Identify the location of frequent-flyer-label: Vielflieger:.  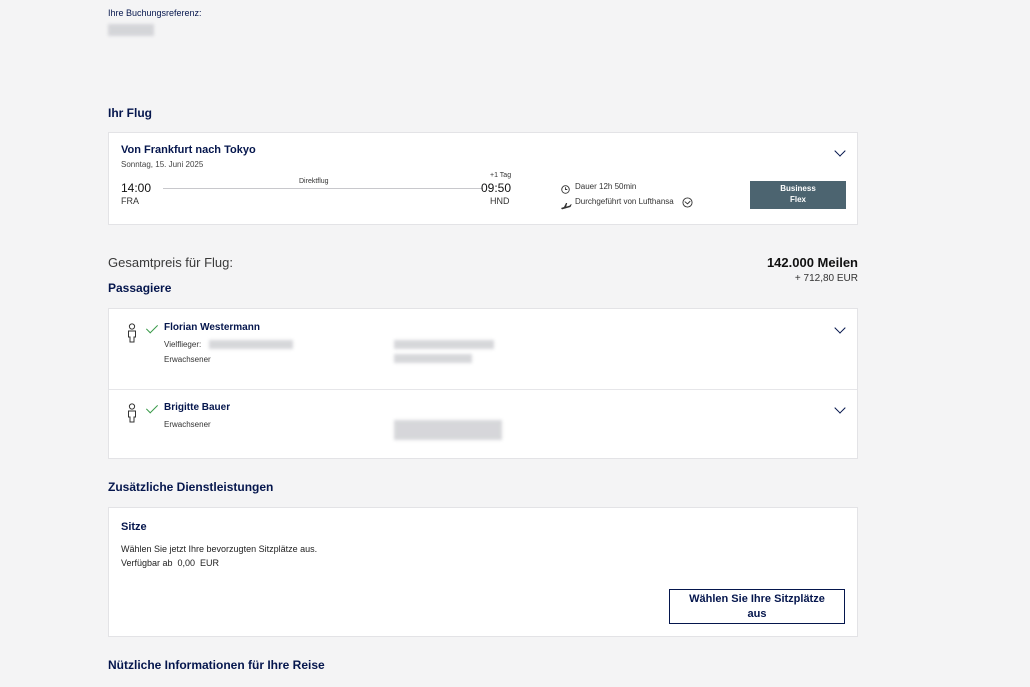
(183, 344).